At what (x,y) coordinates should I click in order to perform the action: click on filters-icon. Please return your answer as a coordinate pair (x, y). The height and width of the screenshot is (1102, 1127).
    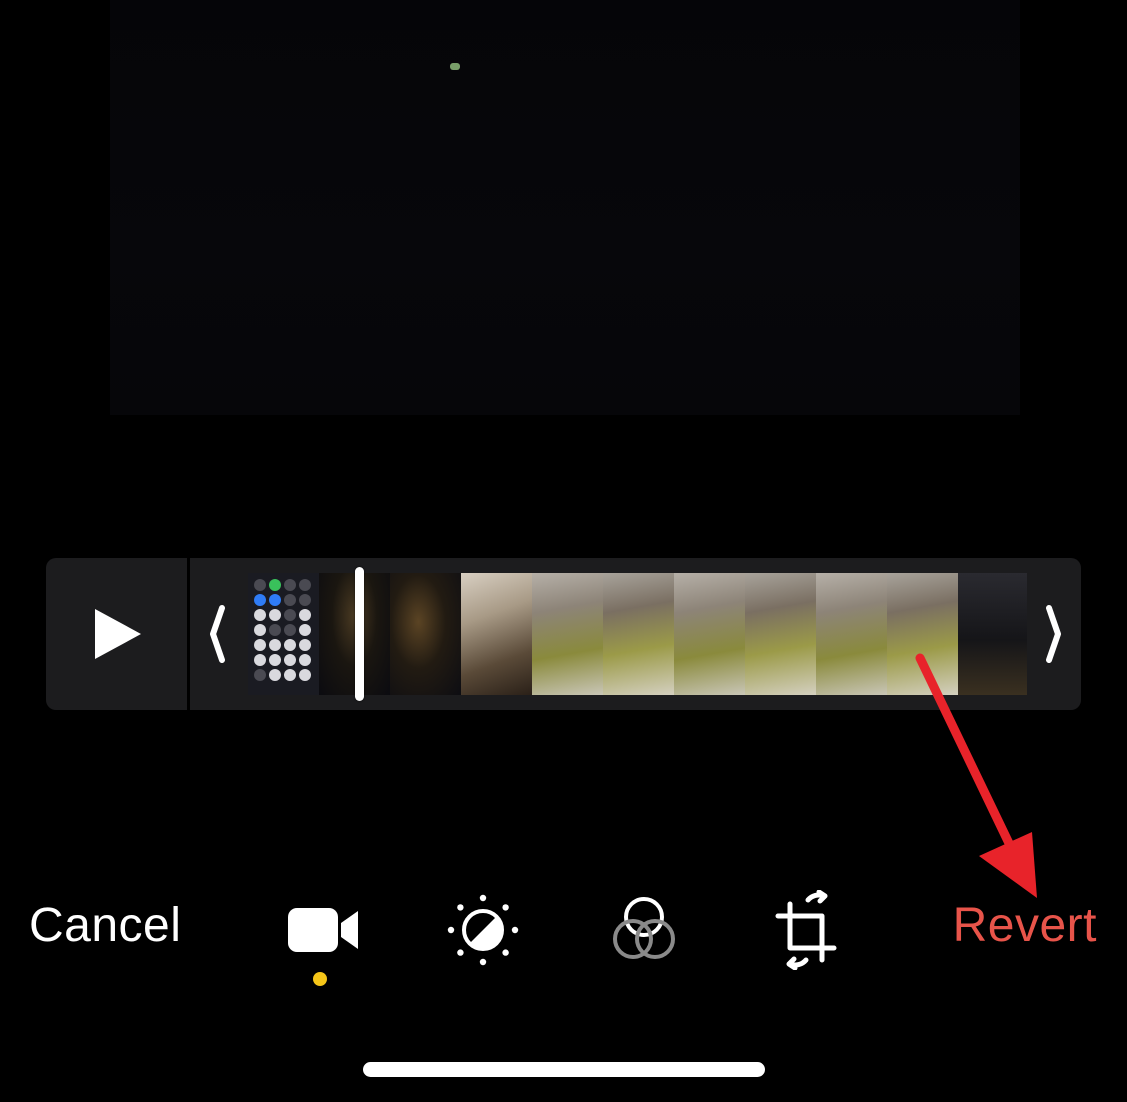
    Looking at the image, I should click on (644, 928).